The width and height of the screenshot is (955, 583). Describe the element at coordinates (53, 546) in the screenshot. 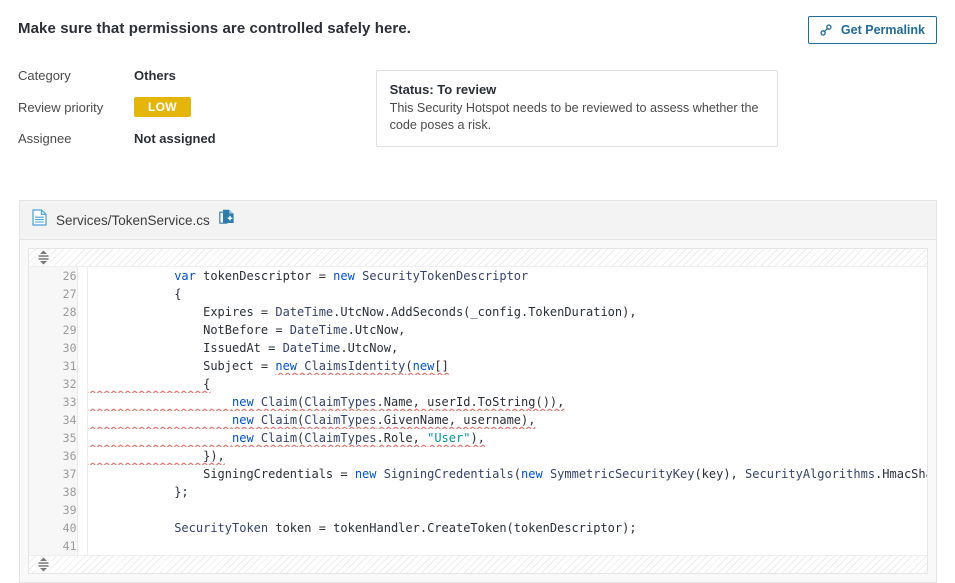

I see `line-number: 41` at that location.